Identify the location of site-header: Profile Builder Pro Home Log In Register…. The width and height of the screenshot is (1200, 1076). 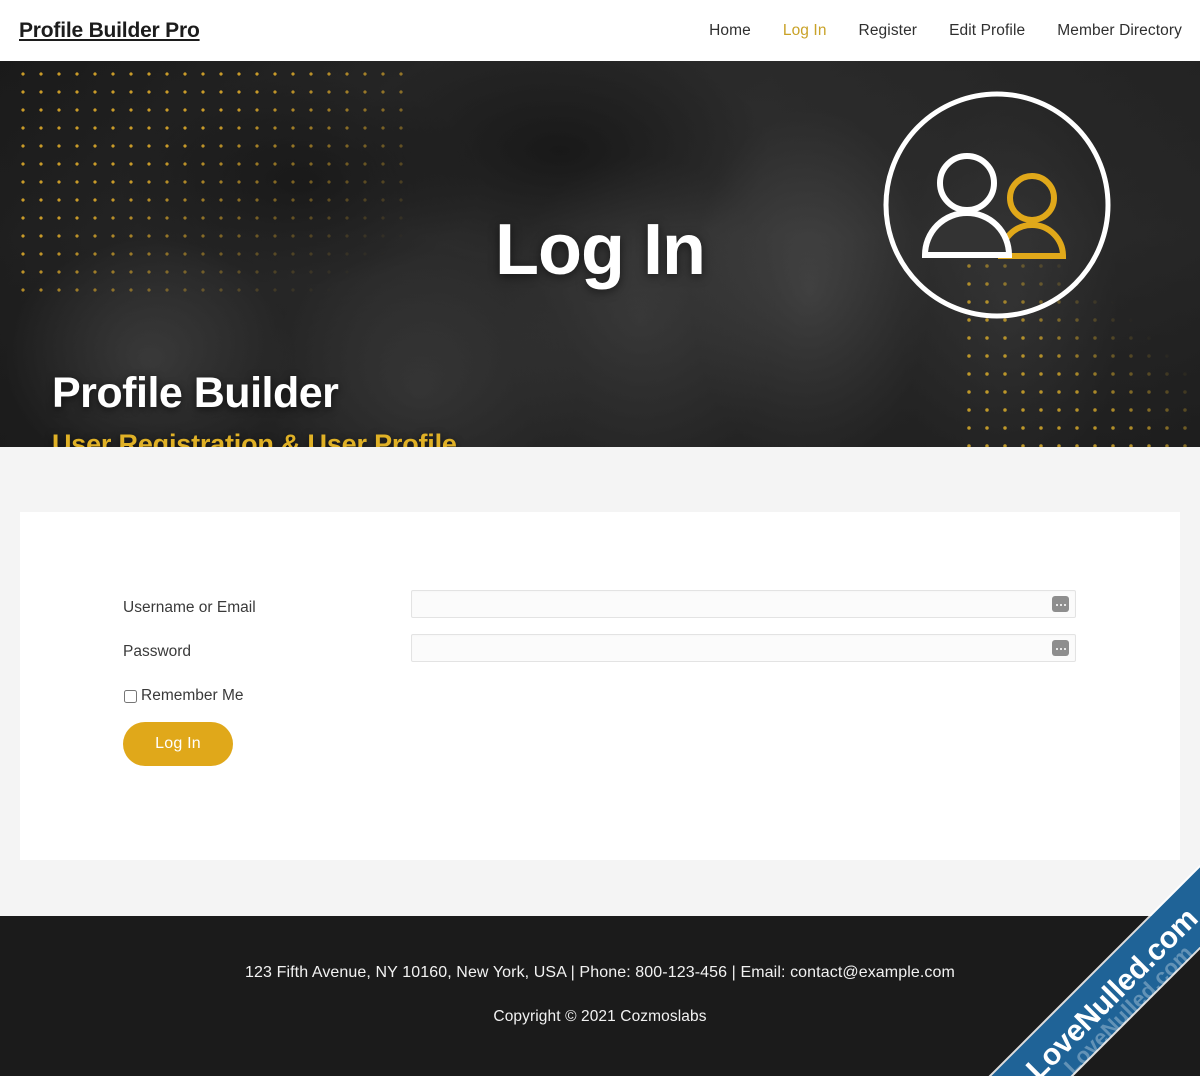
(600, 30).